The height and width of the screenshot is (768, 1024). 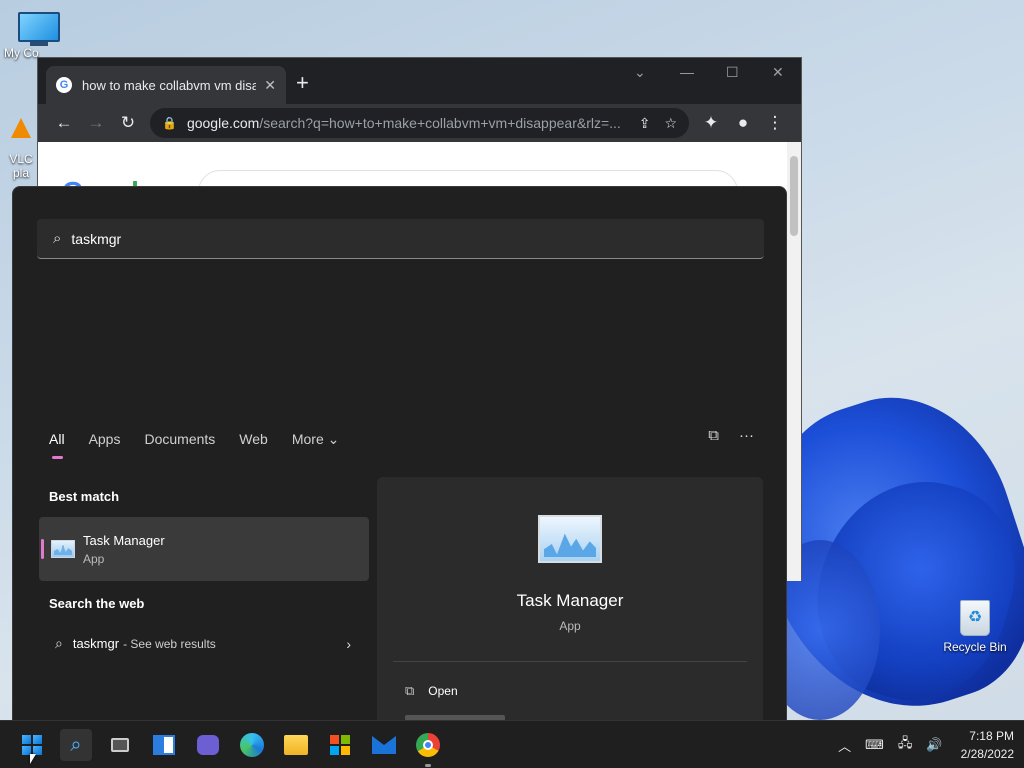 I want to click on clock: 7:18 PM 2/28/2022, so click(x=987, y=745).